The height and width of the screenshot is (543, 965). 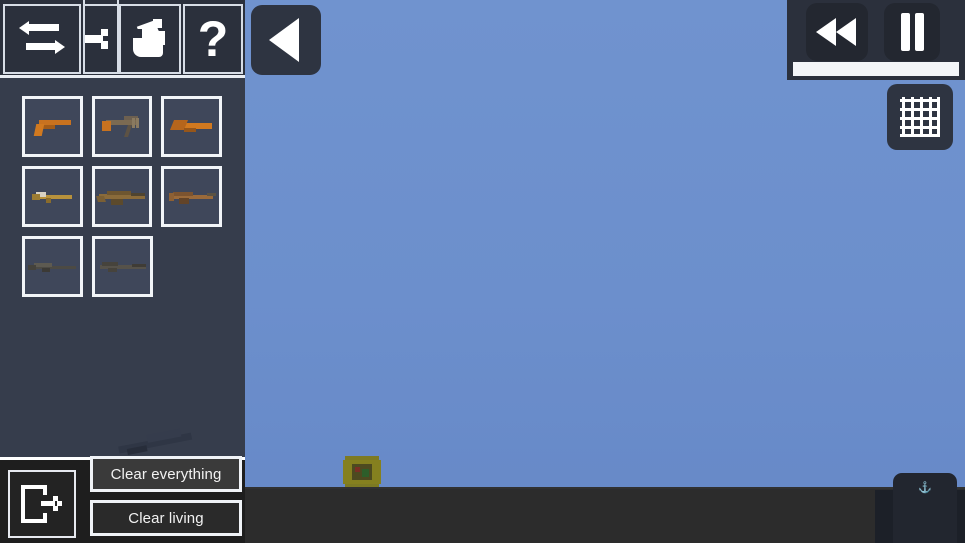 I want to click on back-button, so click(x=286, y=40).